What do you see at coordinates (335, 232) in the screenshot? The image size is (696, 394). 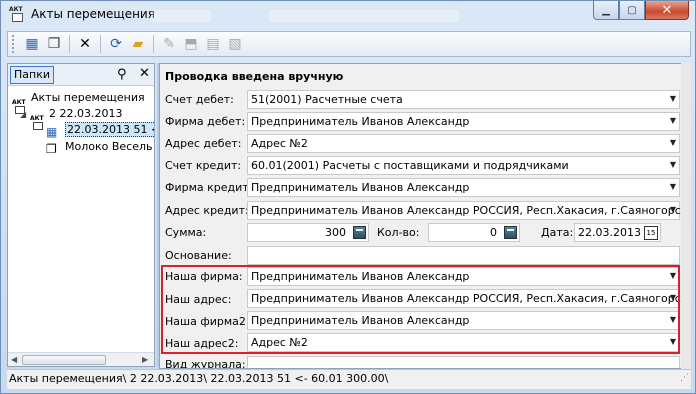 I see `sum-value: 300` at bounding box center [335, 232].